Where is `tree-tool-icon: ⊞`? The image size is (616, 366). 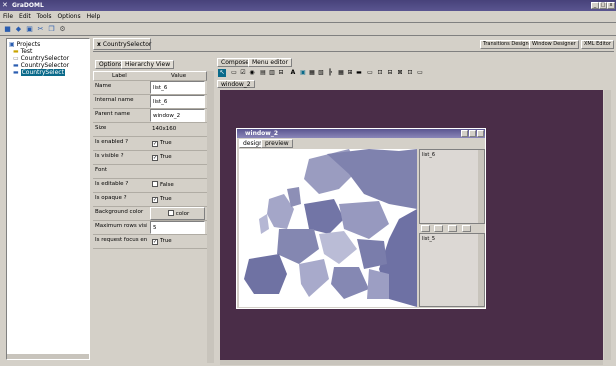
tree-tool-icon: ⊞ is located at coordinates (350, 73).